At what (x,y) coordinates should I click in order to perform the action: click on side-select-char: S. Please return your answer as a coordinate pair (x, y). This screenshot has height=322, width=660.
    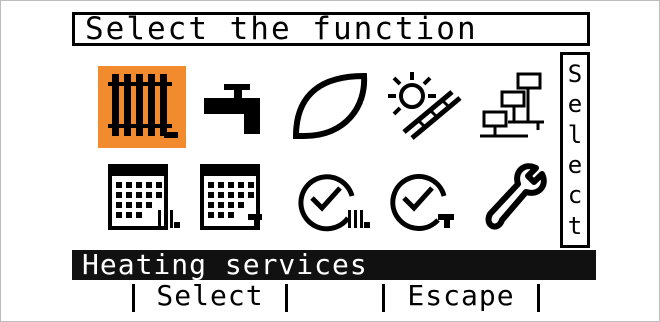
    Looking at the image, I should click on (575, 74).